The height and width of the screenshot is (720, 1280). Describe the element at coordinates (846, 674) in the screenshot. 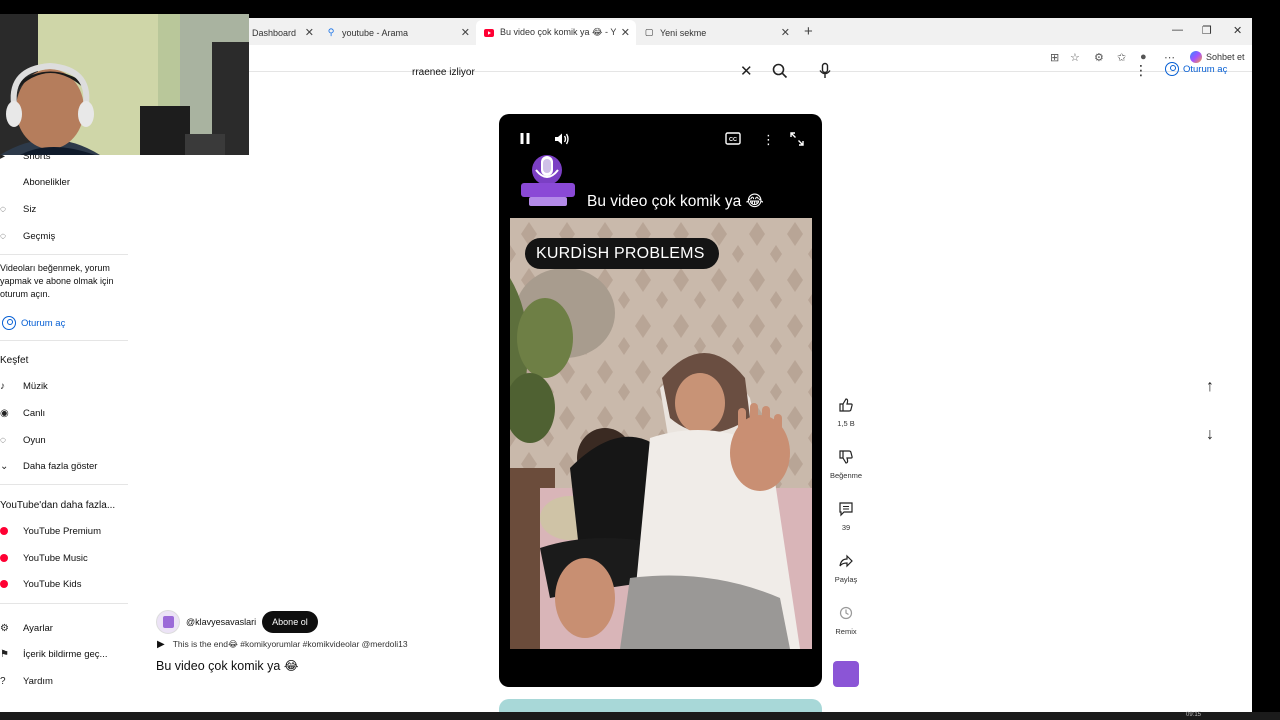

I see `channel-avatar-button` at that location.